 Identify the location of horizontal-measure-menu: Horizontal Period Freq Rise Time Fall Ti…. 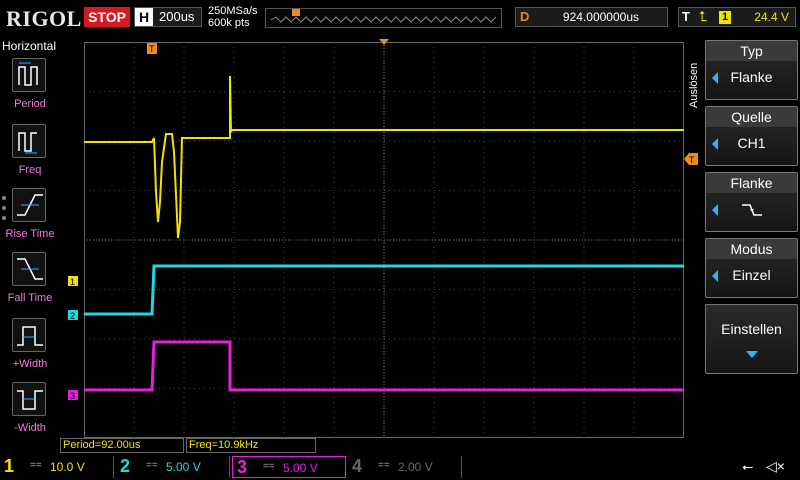
(30, 236).